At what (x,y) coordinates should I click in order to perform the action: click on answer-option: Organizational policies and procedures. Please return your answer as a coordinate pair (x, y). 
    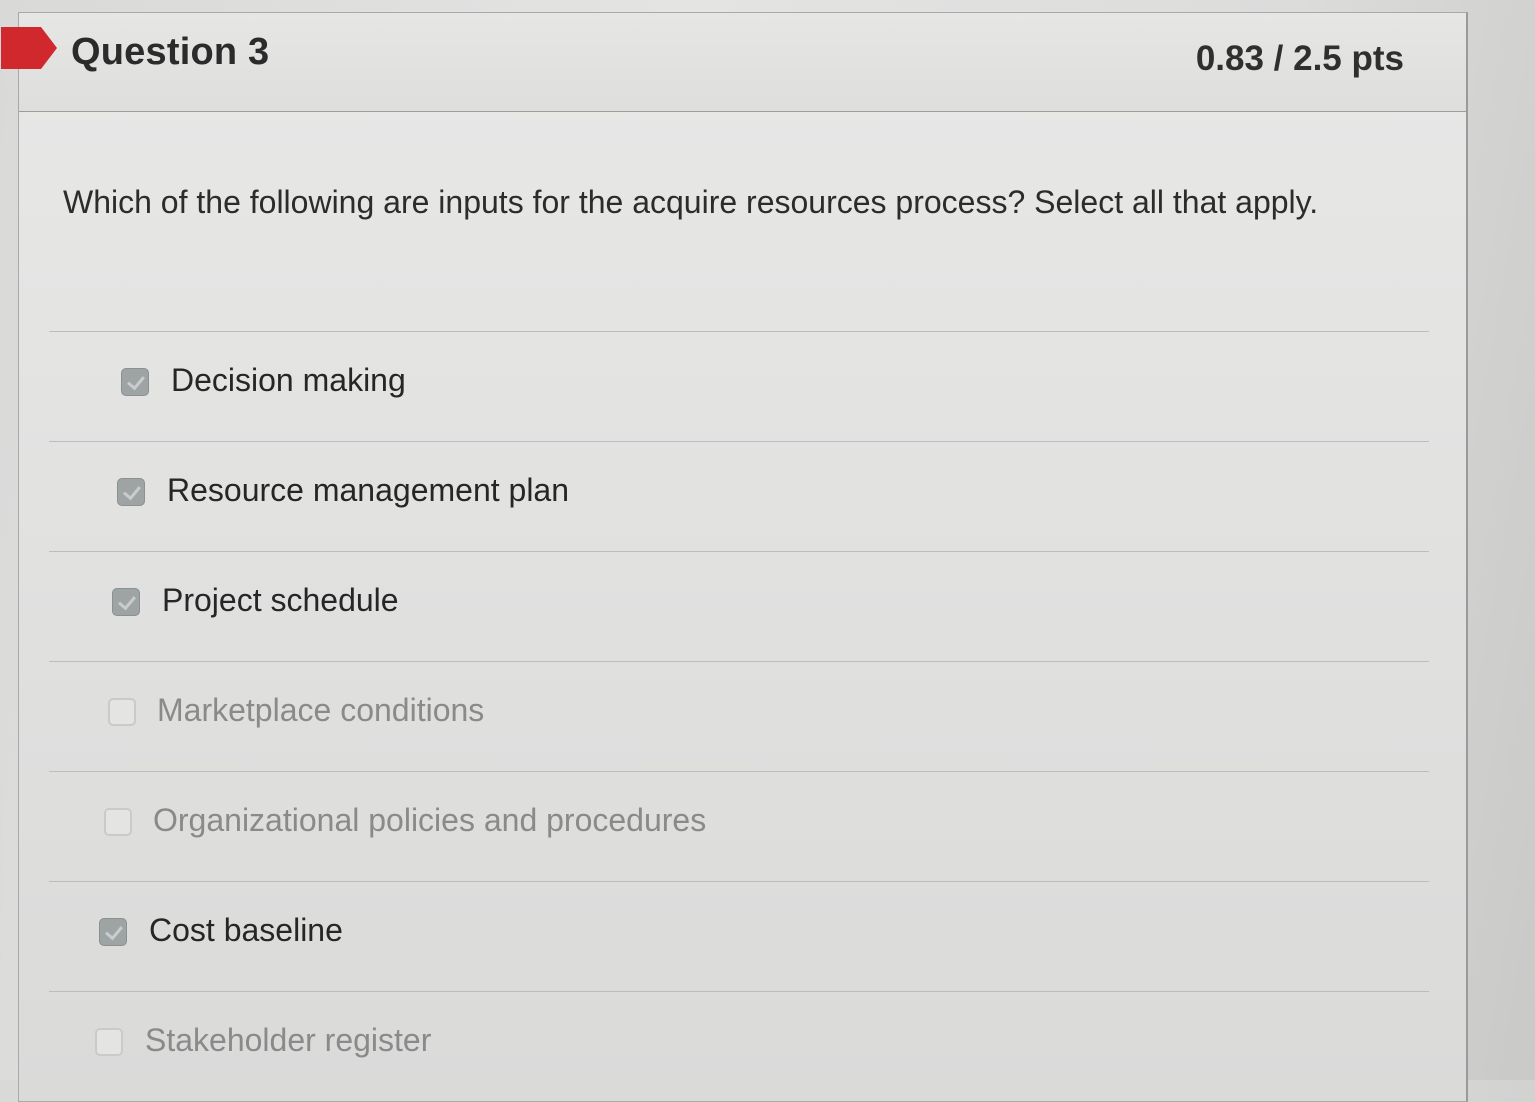
    Looking at the image, I should click on (739, 826).